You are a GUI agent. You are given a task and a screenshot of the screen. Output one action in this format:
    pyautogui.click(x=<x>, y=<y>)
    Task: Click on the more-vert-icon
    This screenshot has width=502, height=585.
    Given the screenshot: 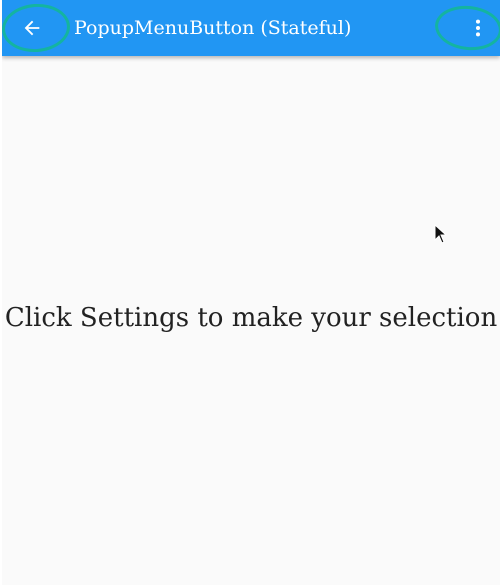 What is the action you would take?
    pyautogui.click(x=478, y=28)
    